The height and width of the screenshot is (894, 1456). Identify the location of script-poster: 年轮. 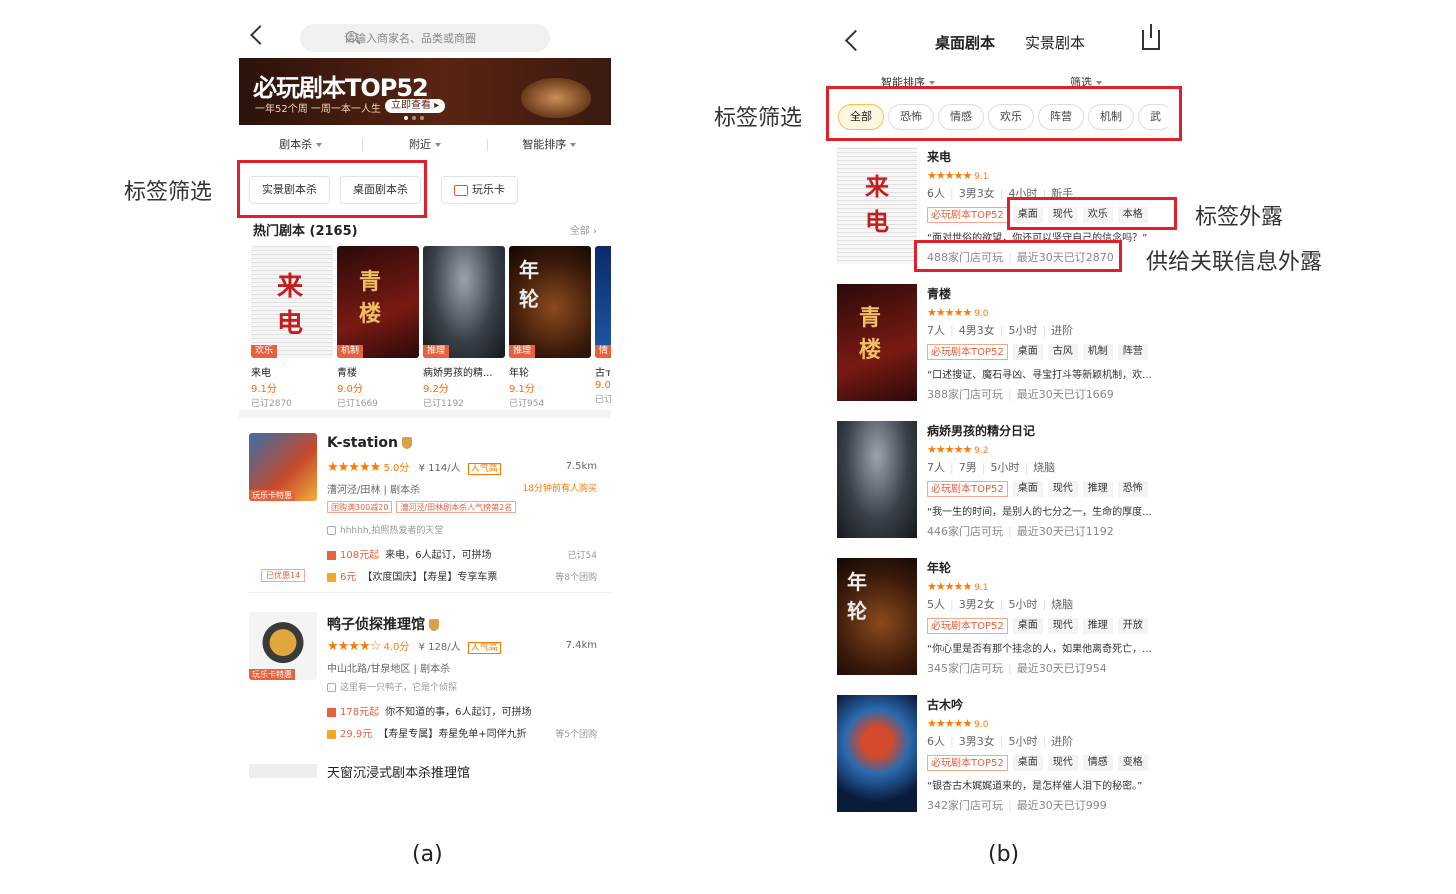
(877, 616).